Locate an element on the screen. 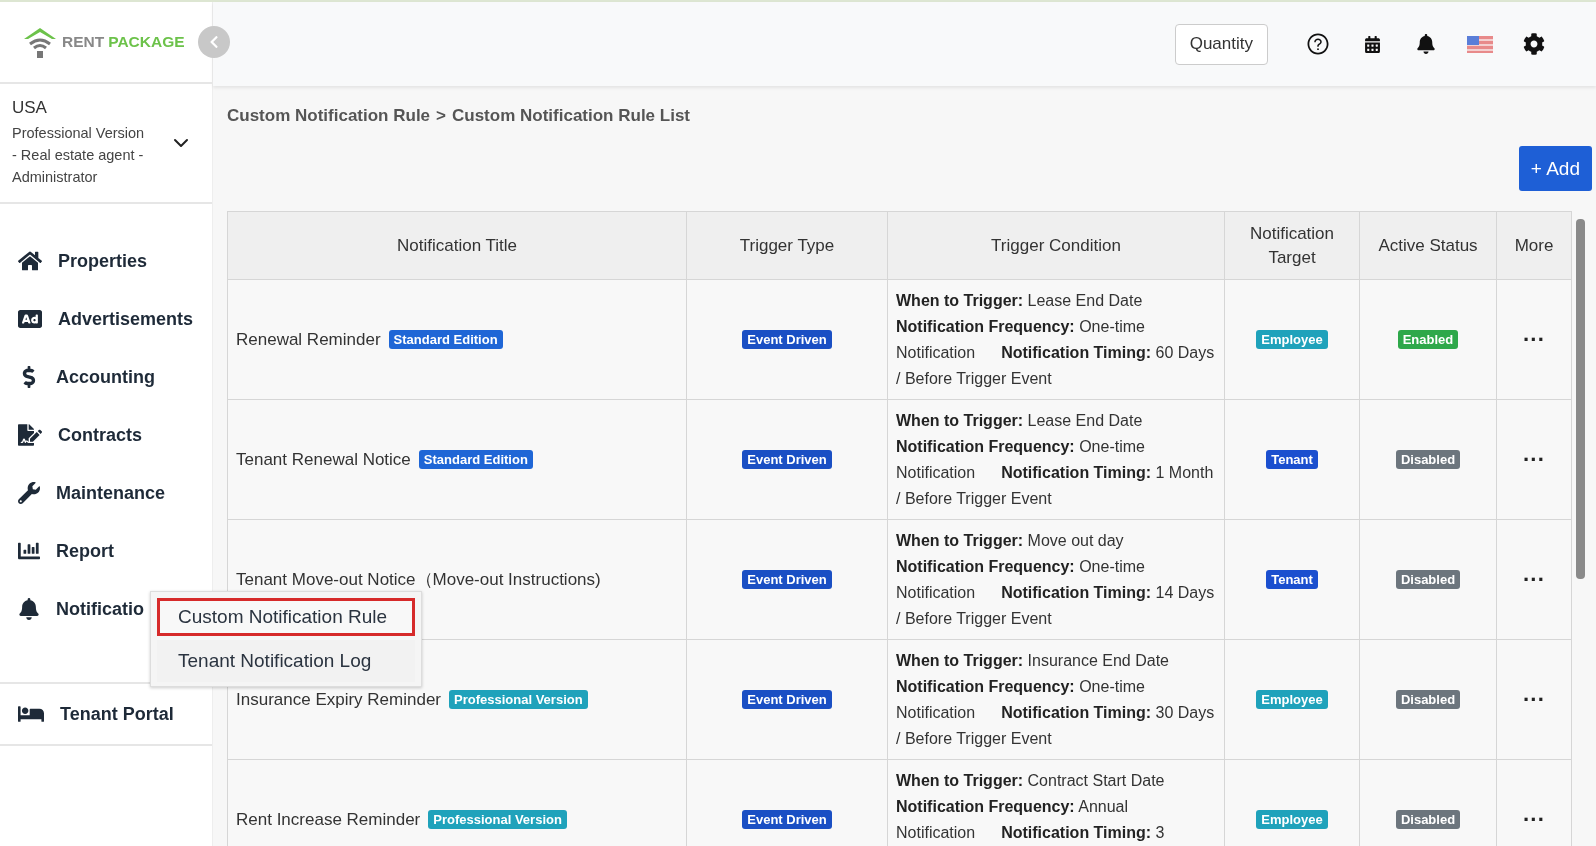  trigger-condition: When to Trigger: Lease End Date Notification Frequency: One-time Notification Notification Timing: 1 Month / Before Trigger Event is located at coordinates (1055, 460).